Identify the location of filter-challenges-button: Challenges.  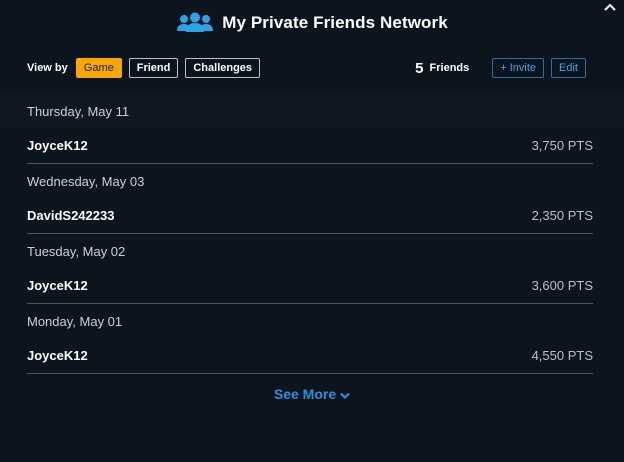
(223, 68).